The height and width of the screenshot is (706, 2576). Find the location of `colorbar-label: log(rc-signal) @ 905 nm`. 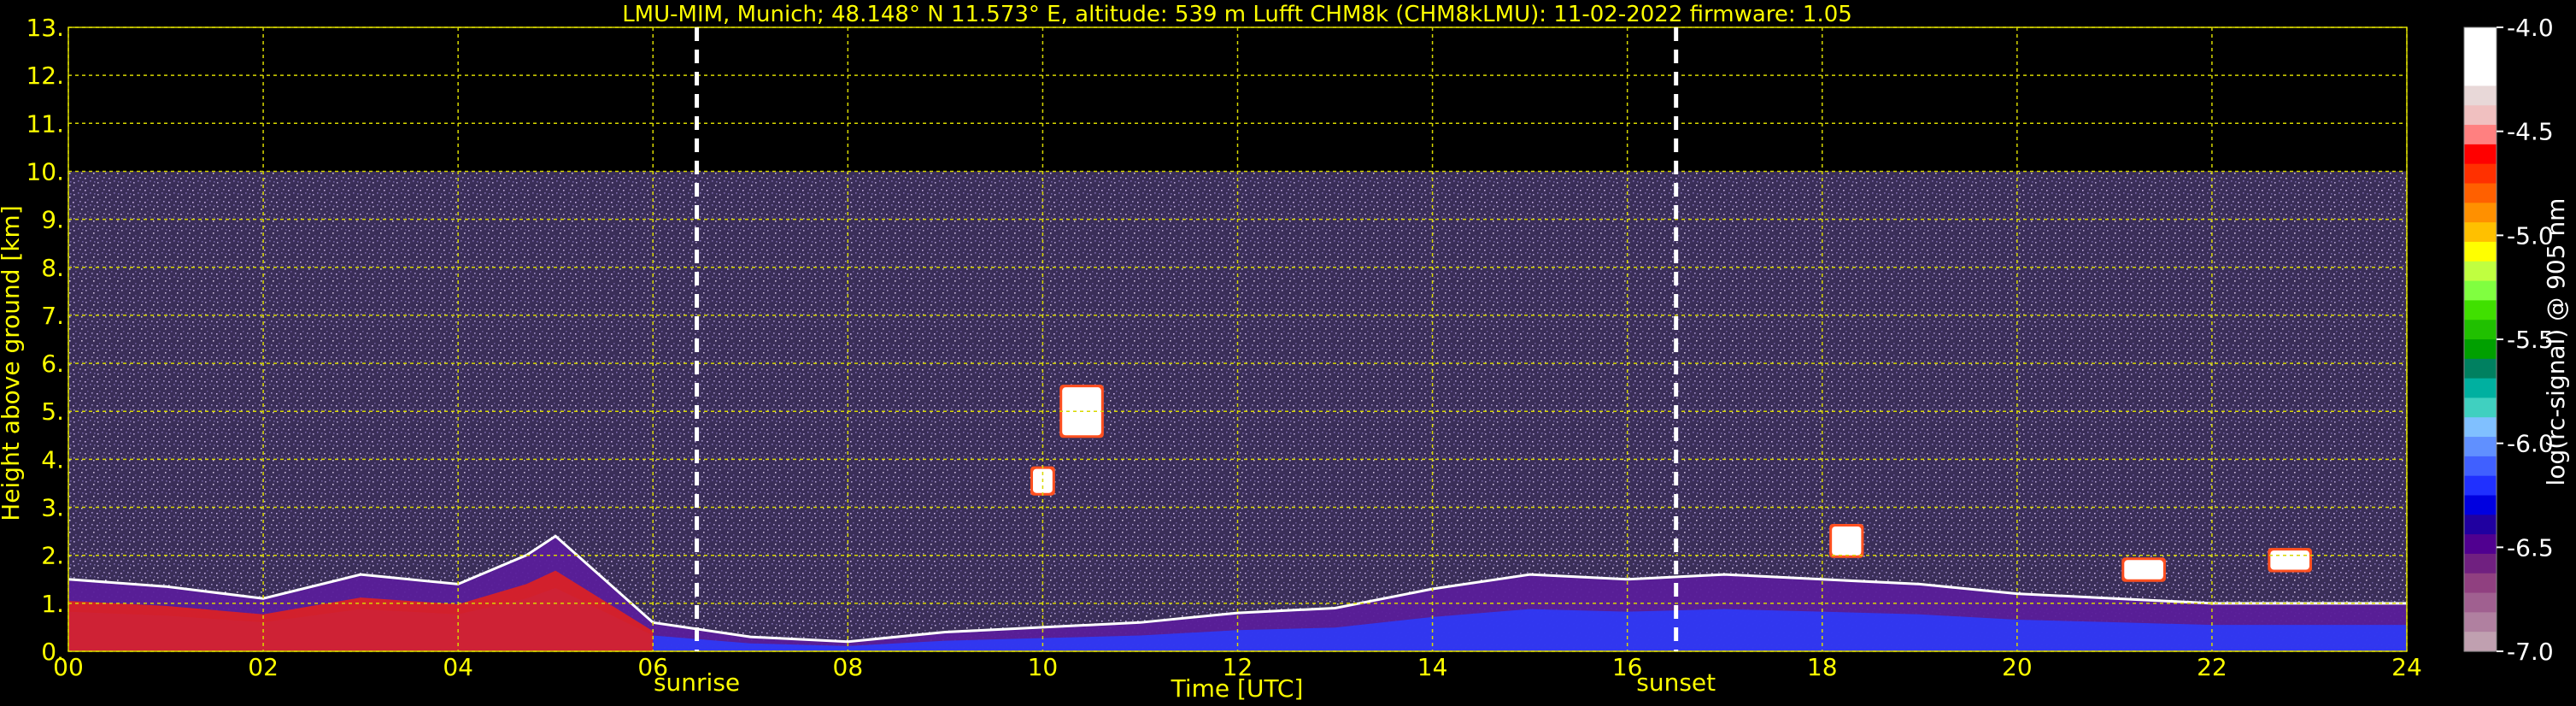

colorbar-label: log(rc-signal) @ 905 nm is located at coordinates (2556, 342).